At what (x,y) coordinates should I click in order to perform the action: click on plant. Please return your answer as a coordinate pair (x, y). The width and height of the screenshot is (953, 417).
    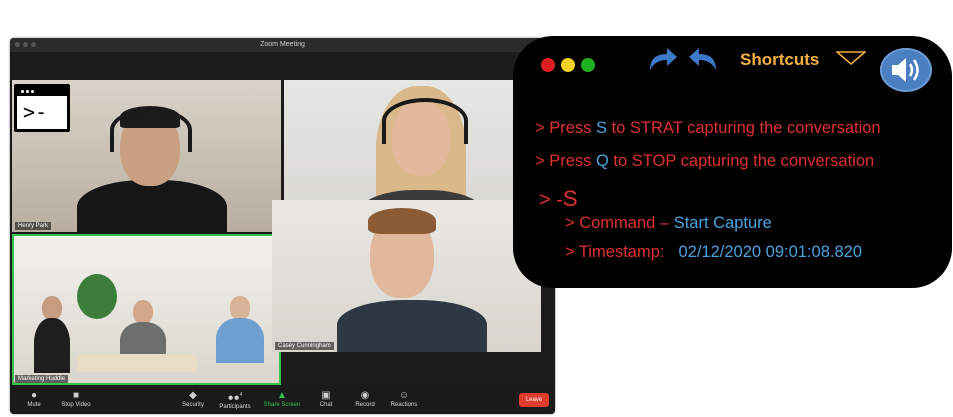
    Looking at the image, I should click on (97, 296).